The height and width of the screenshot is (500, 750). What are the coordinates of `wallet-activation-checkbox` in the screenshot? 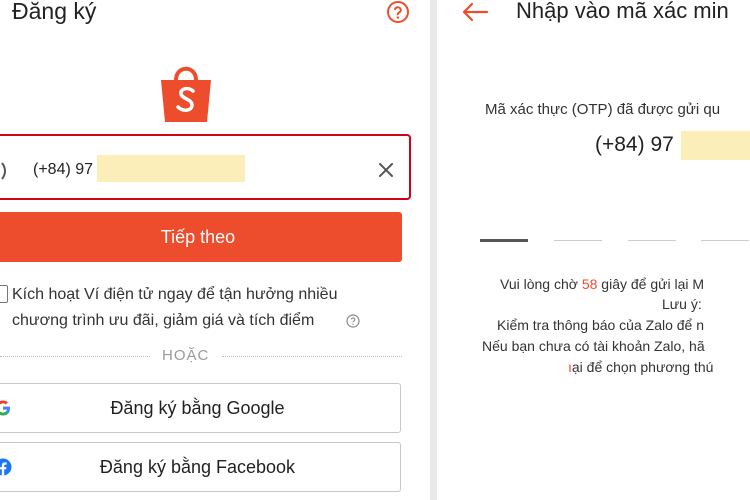 It's located at (4, 294).